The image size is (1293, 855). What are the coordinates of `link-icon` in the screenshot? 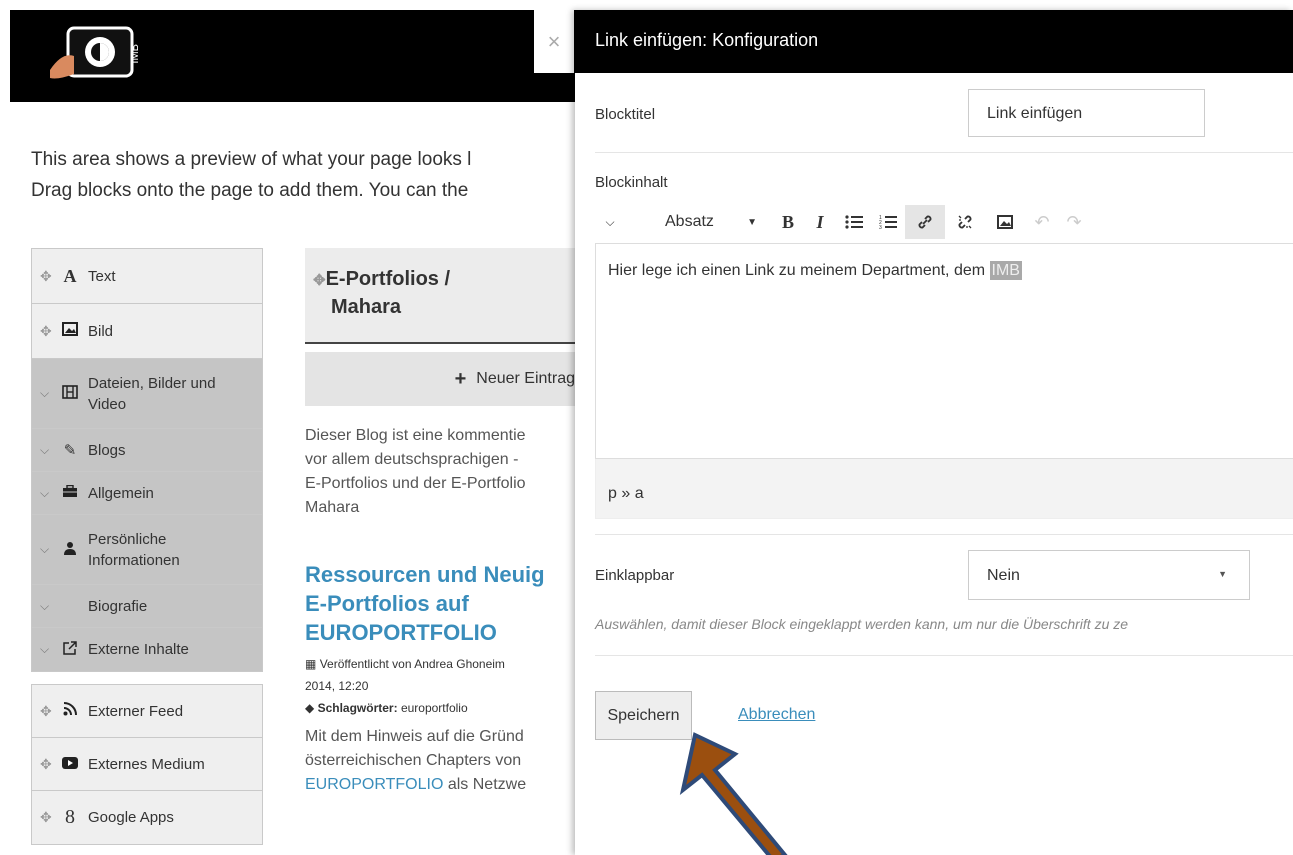 It's located at (925, 222).